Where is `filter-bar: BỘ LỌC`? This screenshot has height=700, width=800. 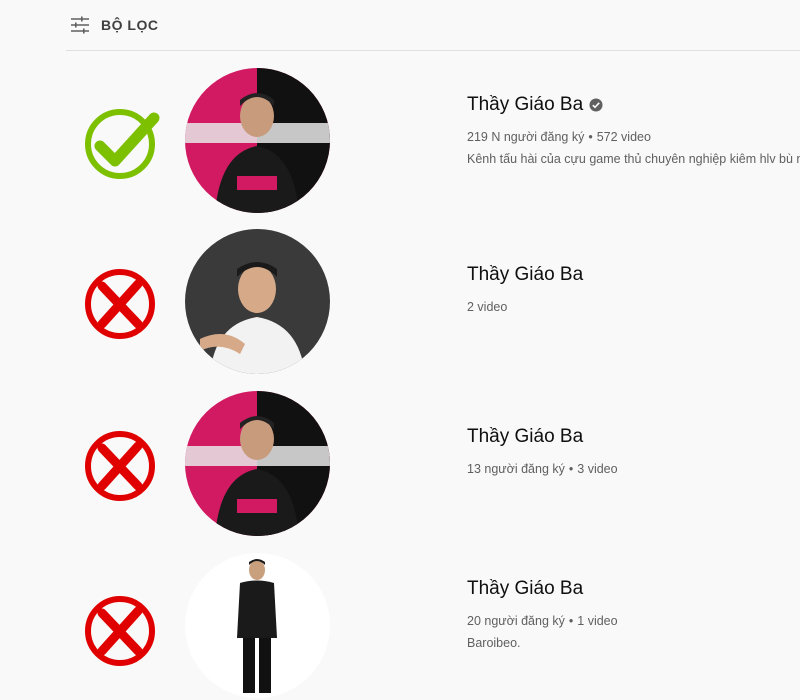 filter-bar: BỘ LỌC is located at coordinates (433, 25).